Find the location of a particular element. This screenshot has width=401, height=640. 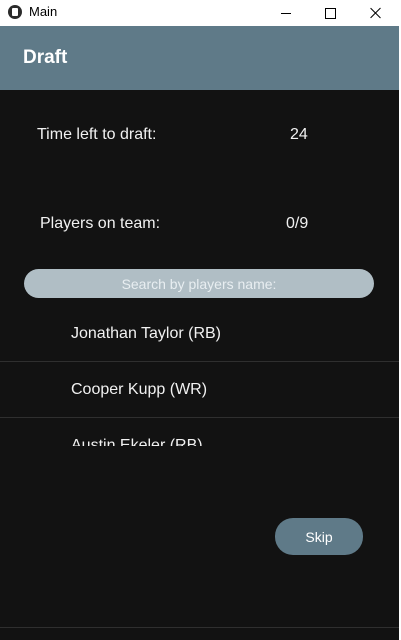

window-title: Main is located at coordinates (43, 11).